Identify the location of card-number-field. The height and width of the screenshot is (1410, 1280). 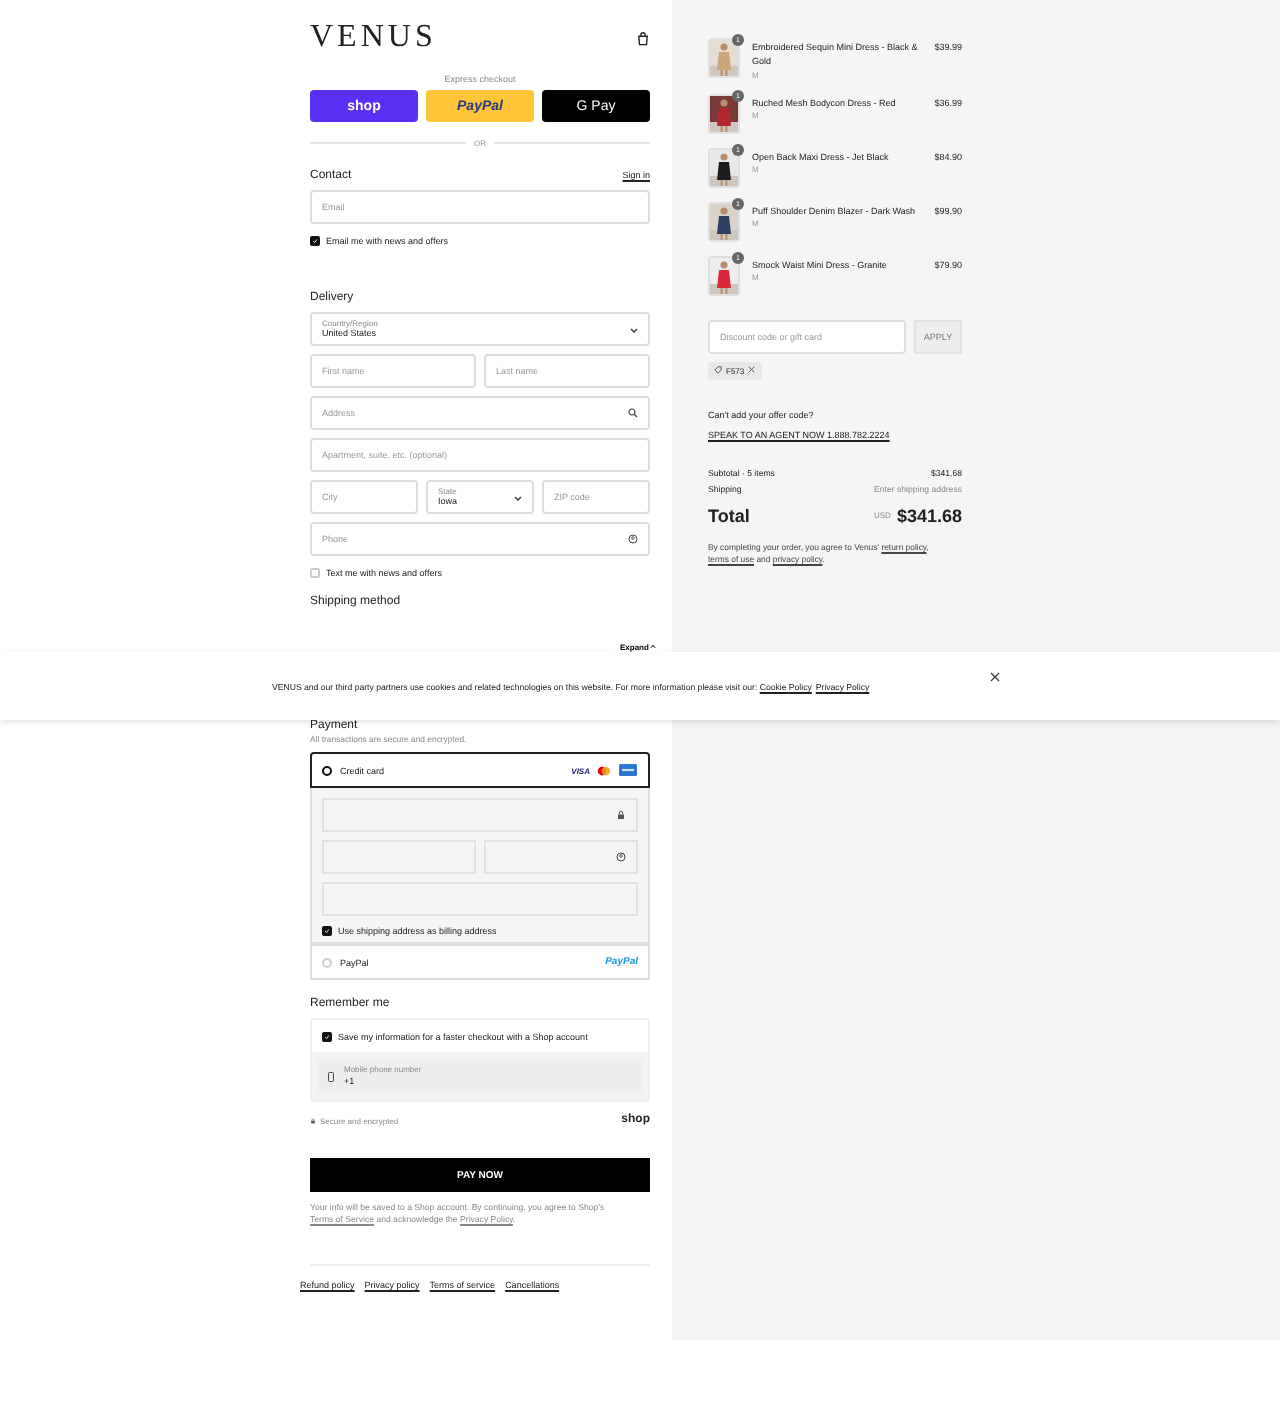
(480, 815).